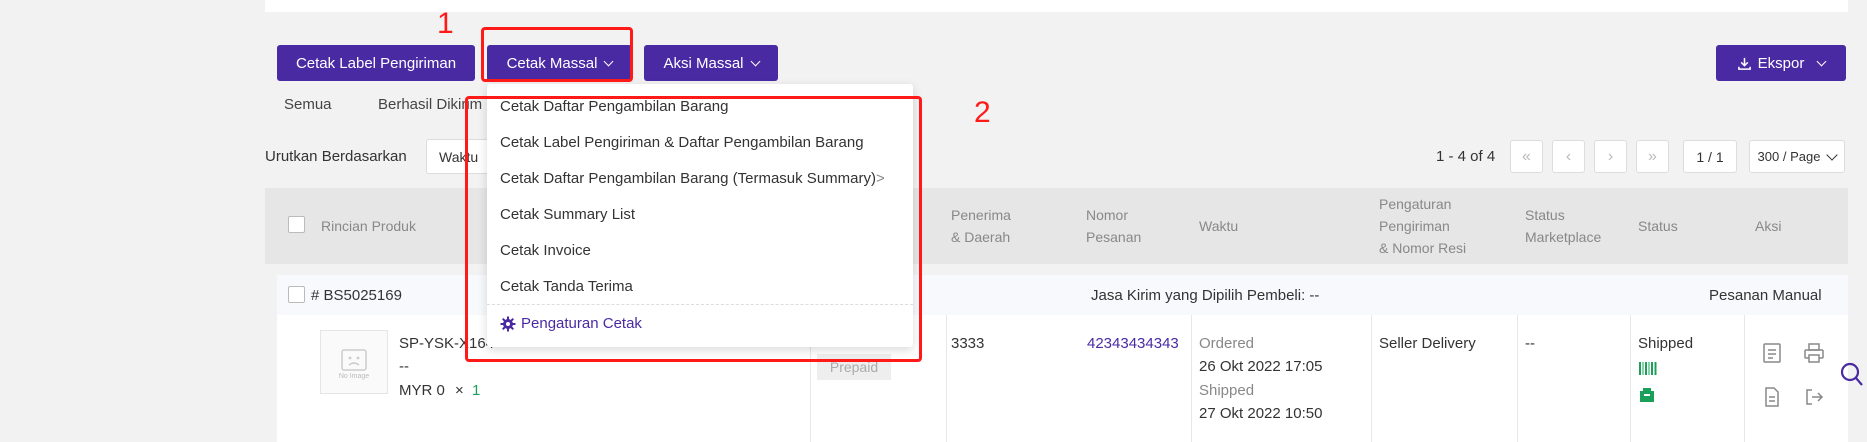 This screenshot has height=442, width=1867. Describe the element at coordinates (1466, 156) in the screenshot. I see `pagination-range: 1 - 4 of 4` at that location.